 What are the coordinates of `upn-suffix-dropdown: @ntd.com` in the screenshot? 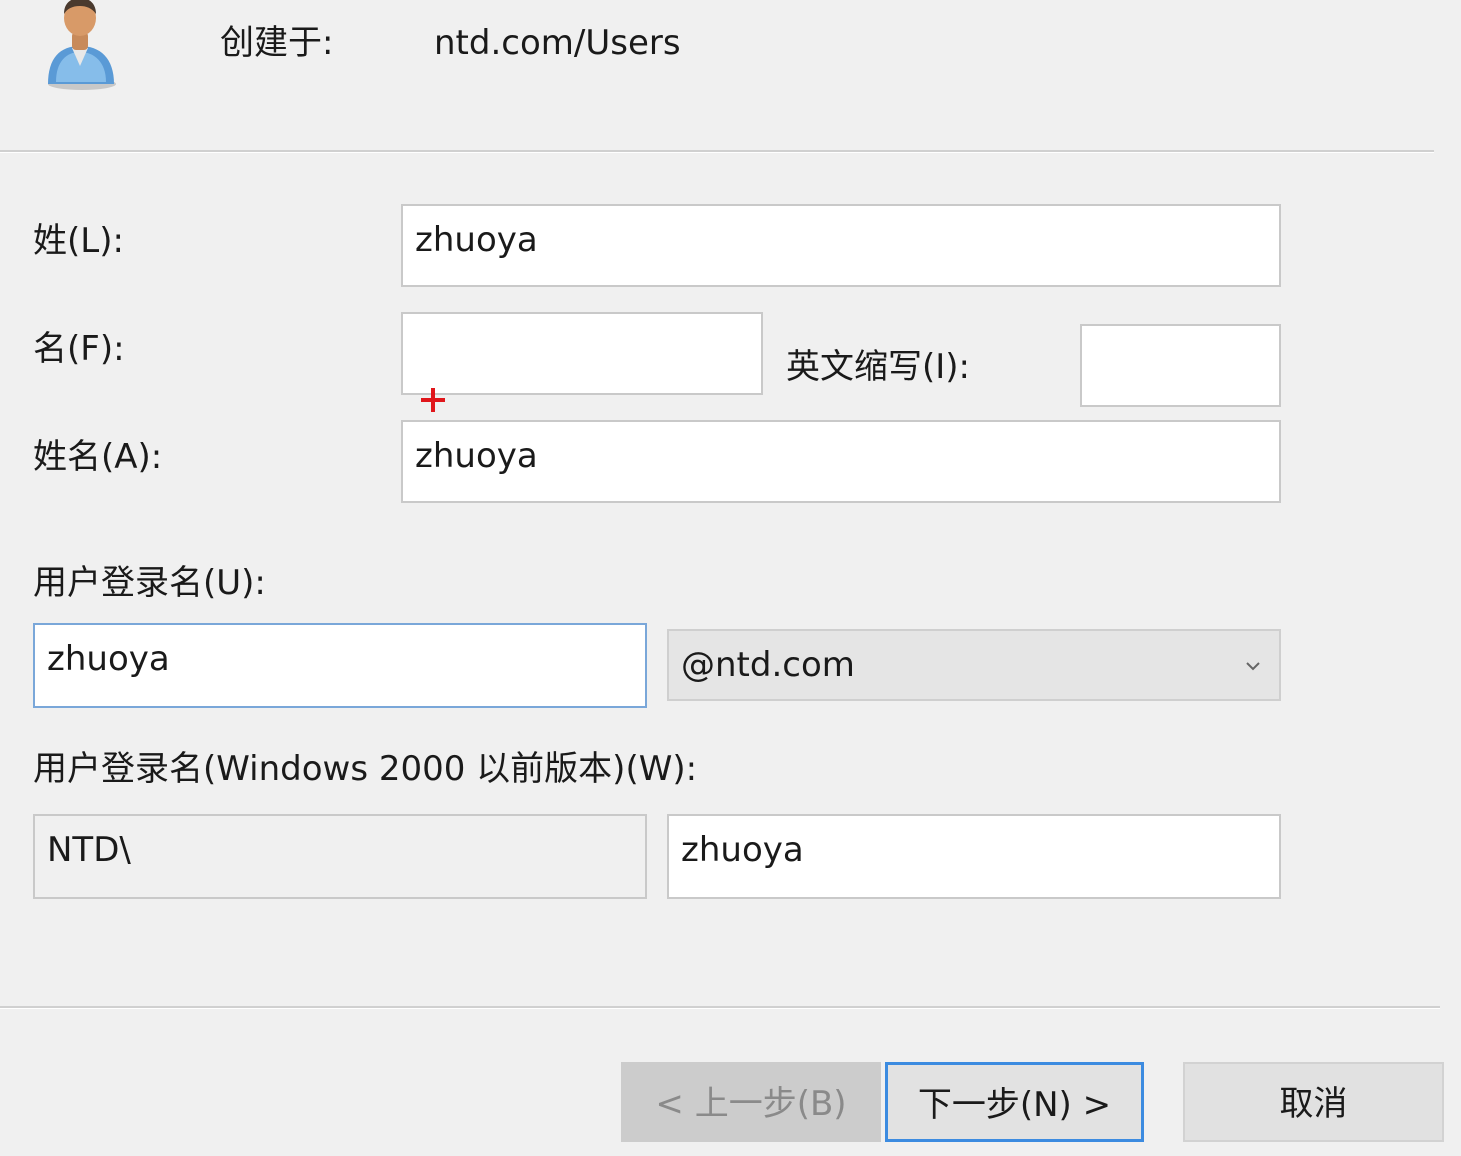 It's located at (974, 665).